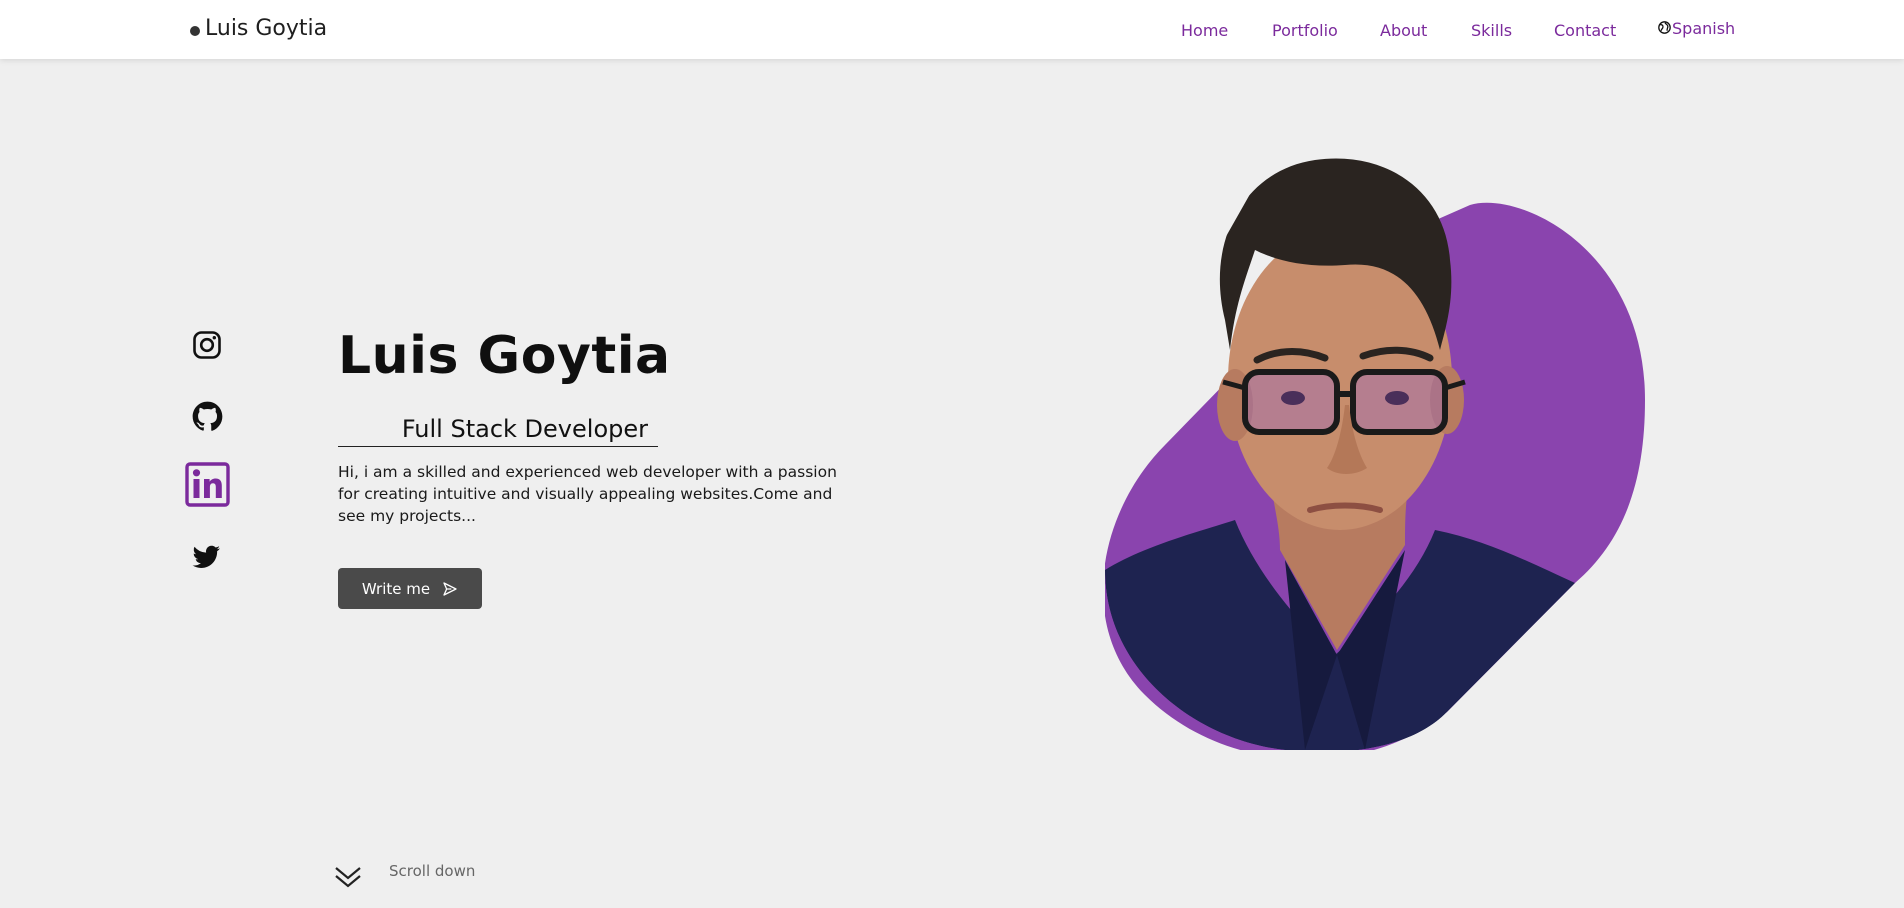  Describe the element at coordinates (1664, 27) in the screenshot. I see `globe-icon` at that location.